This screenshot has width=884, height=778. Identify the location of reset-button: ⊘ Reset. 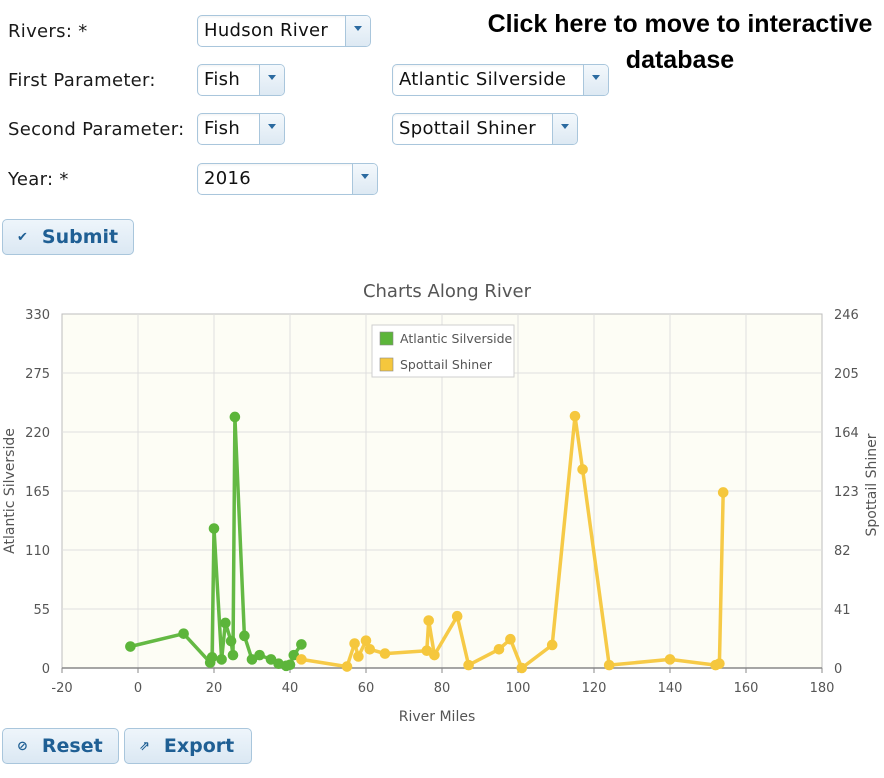
(60, 746).